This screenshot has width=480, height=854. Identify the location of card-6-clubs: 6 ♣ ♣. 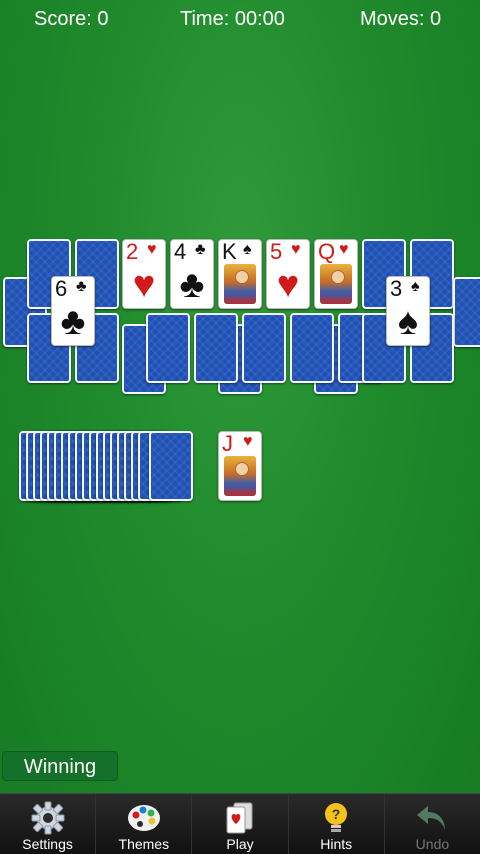
(73, 311).